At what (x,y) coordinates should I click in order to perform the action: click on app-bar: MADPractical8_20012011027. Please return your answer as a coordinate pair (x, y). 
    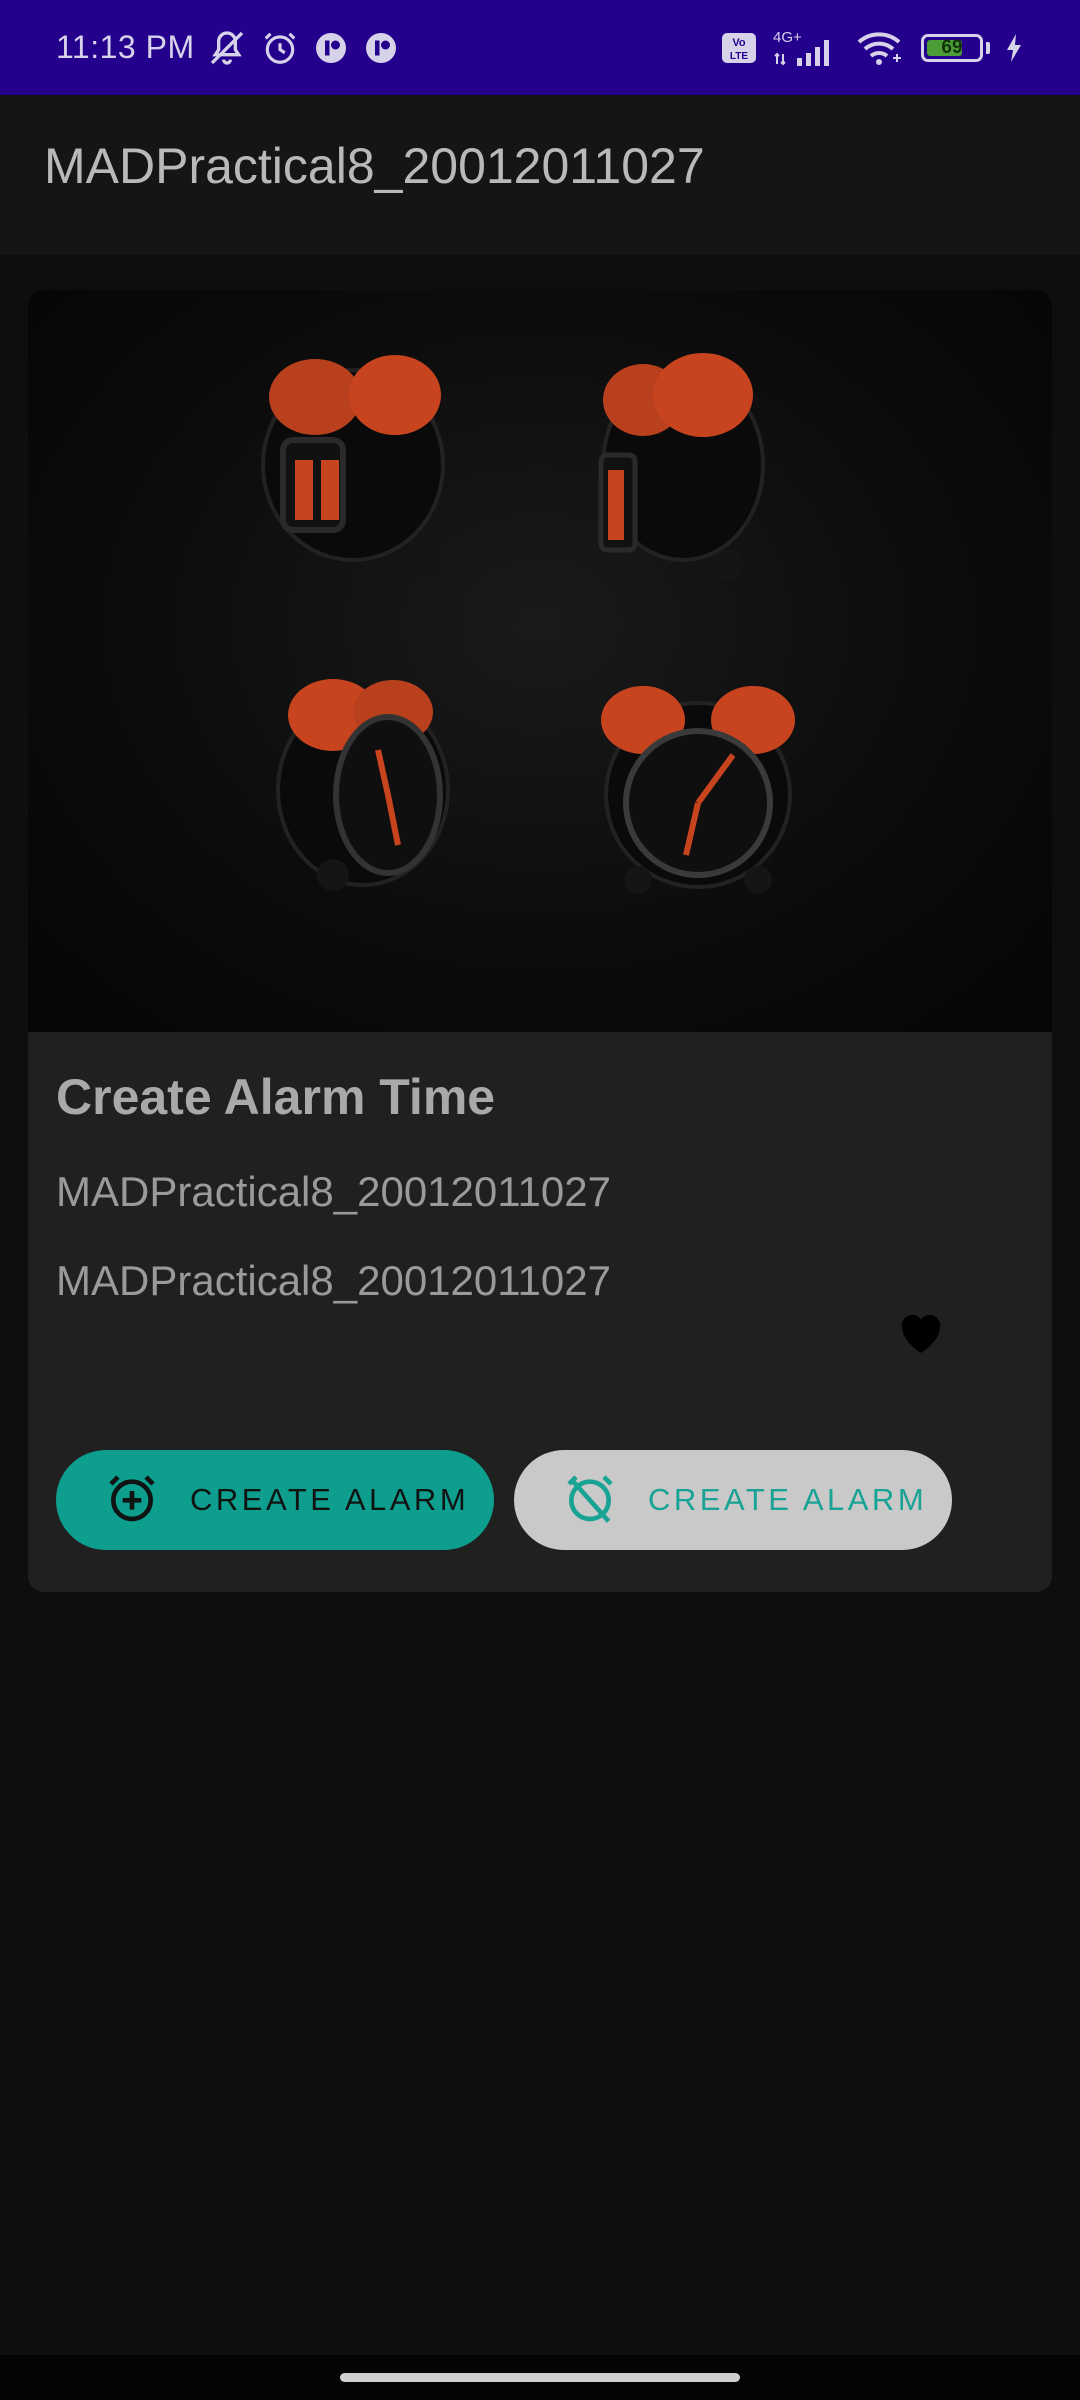
    Looking at the image, I should click on (540, 175).